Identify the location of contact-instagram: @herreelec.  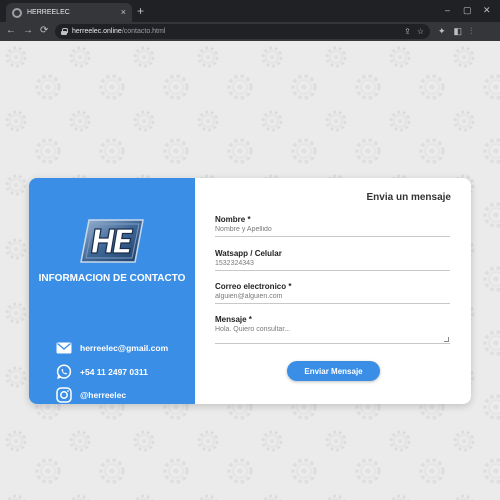
(91, 395).